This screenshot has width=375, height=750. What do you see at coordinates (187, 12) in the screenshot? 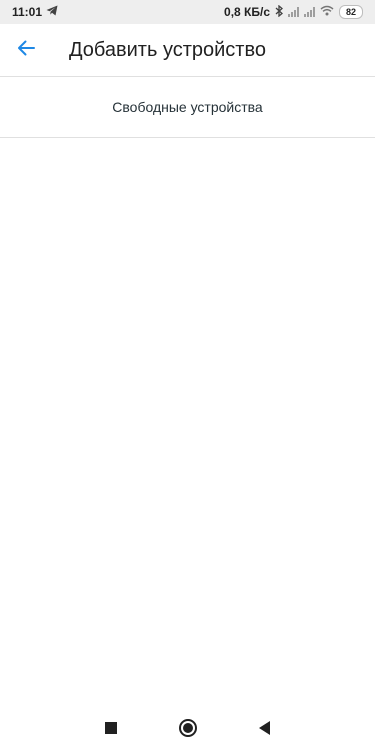
I see `status-bar: 11:01 0,8 КБ/с 82` at bounding box center [187, 12].